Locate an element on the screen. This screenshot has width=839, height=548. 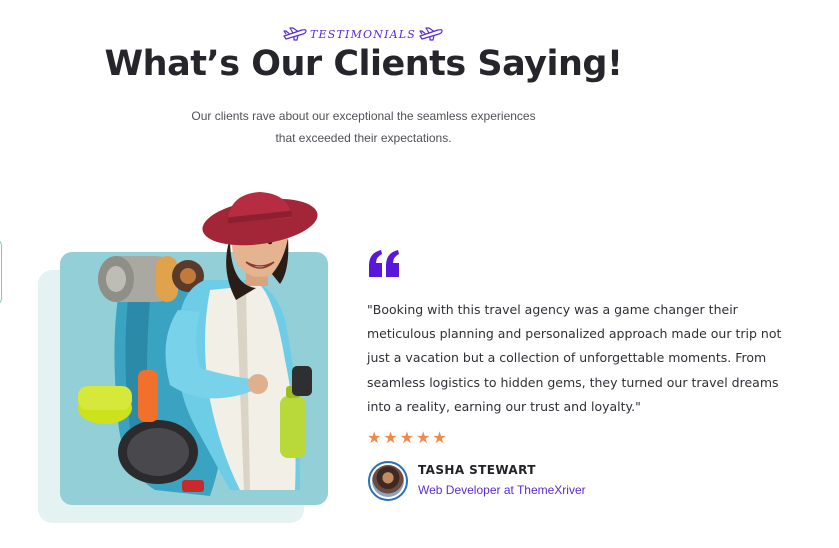
rating-stars: ★ ★ ★ ★ ★ is located at coordinates (407, 438).